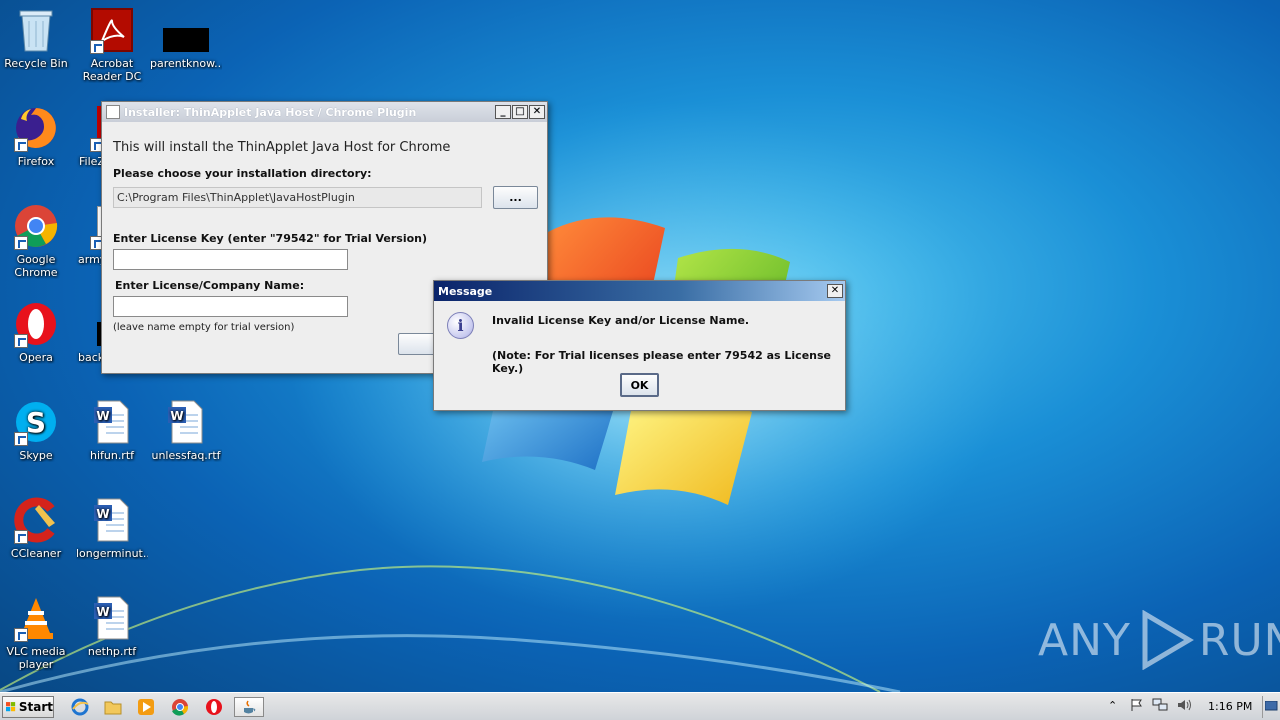 This screenshot has height=720, width=1280. I want to click on desktop-icon-acrobat: Acrobat Reader DC, so click(112, 44).